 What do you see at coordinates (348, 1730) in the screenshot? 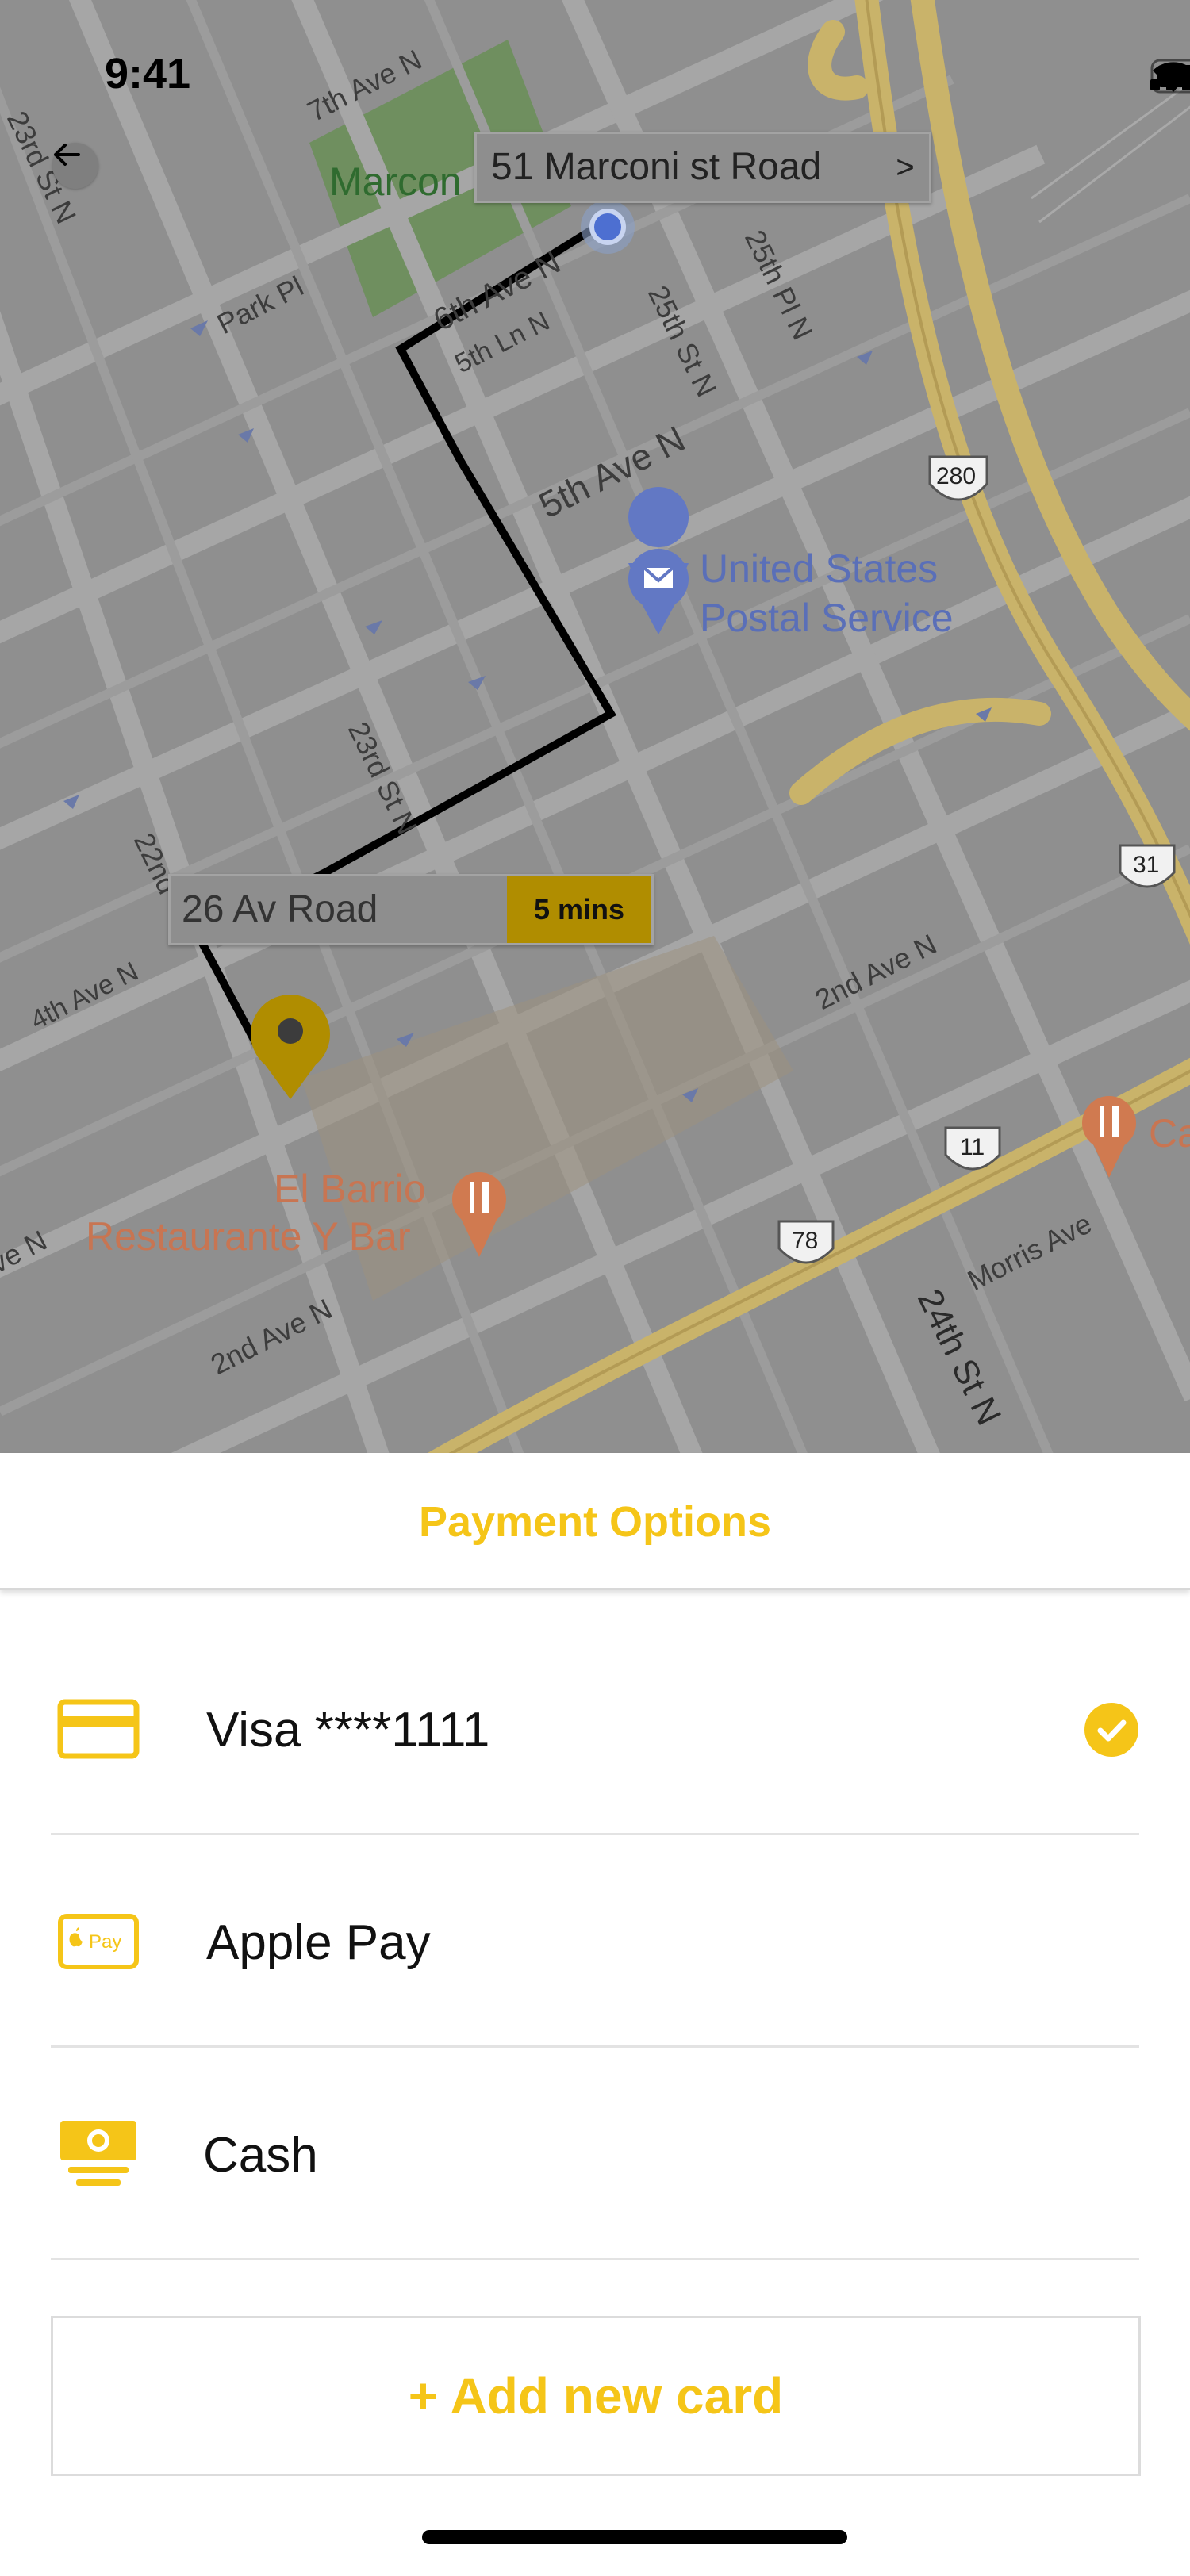
I see `payment-option-label: Visa ****1111` at bounding box center [348, 1730].